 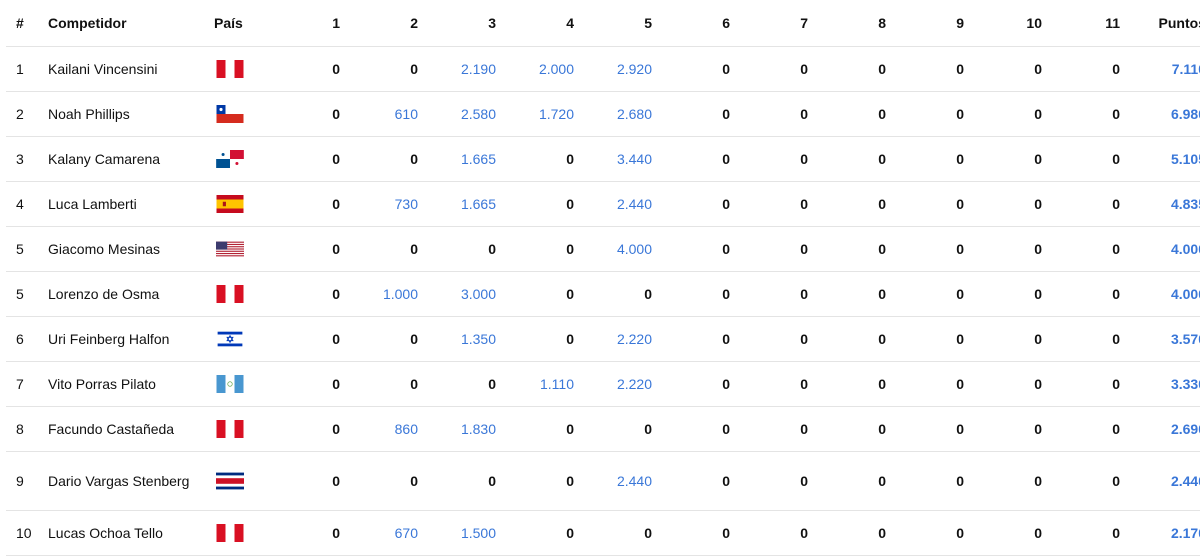 I want to click on round-2-score: 1.000, so click(x=385, y=294).